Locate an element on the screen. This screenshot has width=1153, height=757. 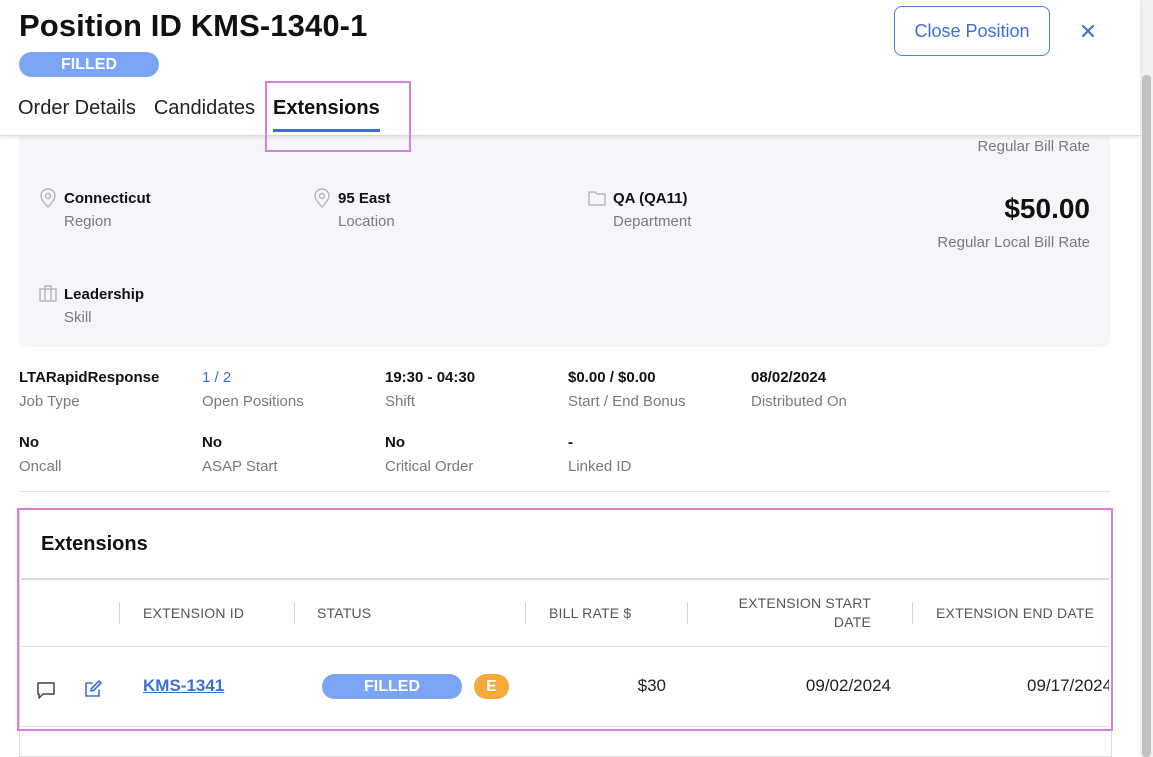
distributed-on-label: Distributed On is located at coordinates (799, 401).